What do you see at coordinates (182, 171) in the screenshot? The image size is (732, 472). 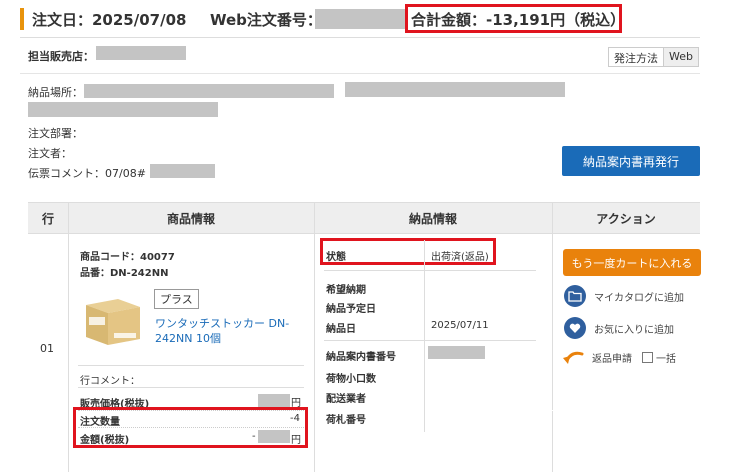 I see `redacted-comment` at bounding box center [182, 171].